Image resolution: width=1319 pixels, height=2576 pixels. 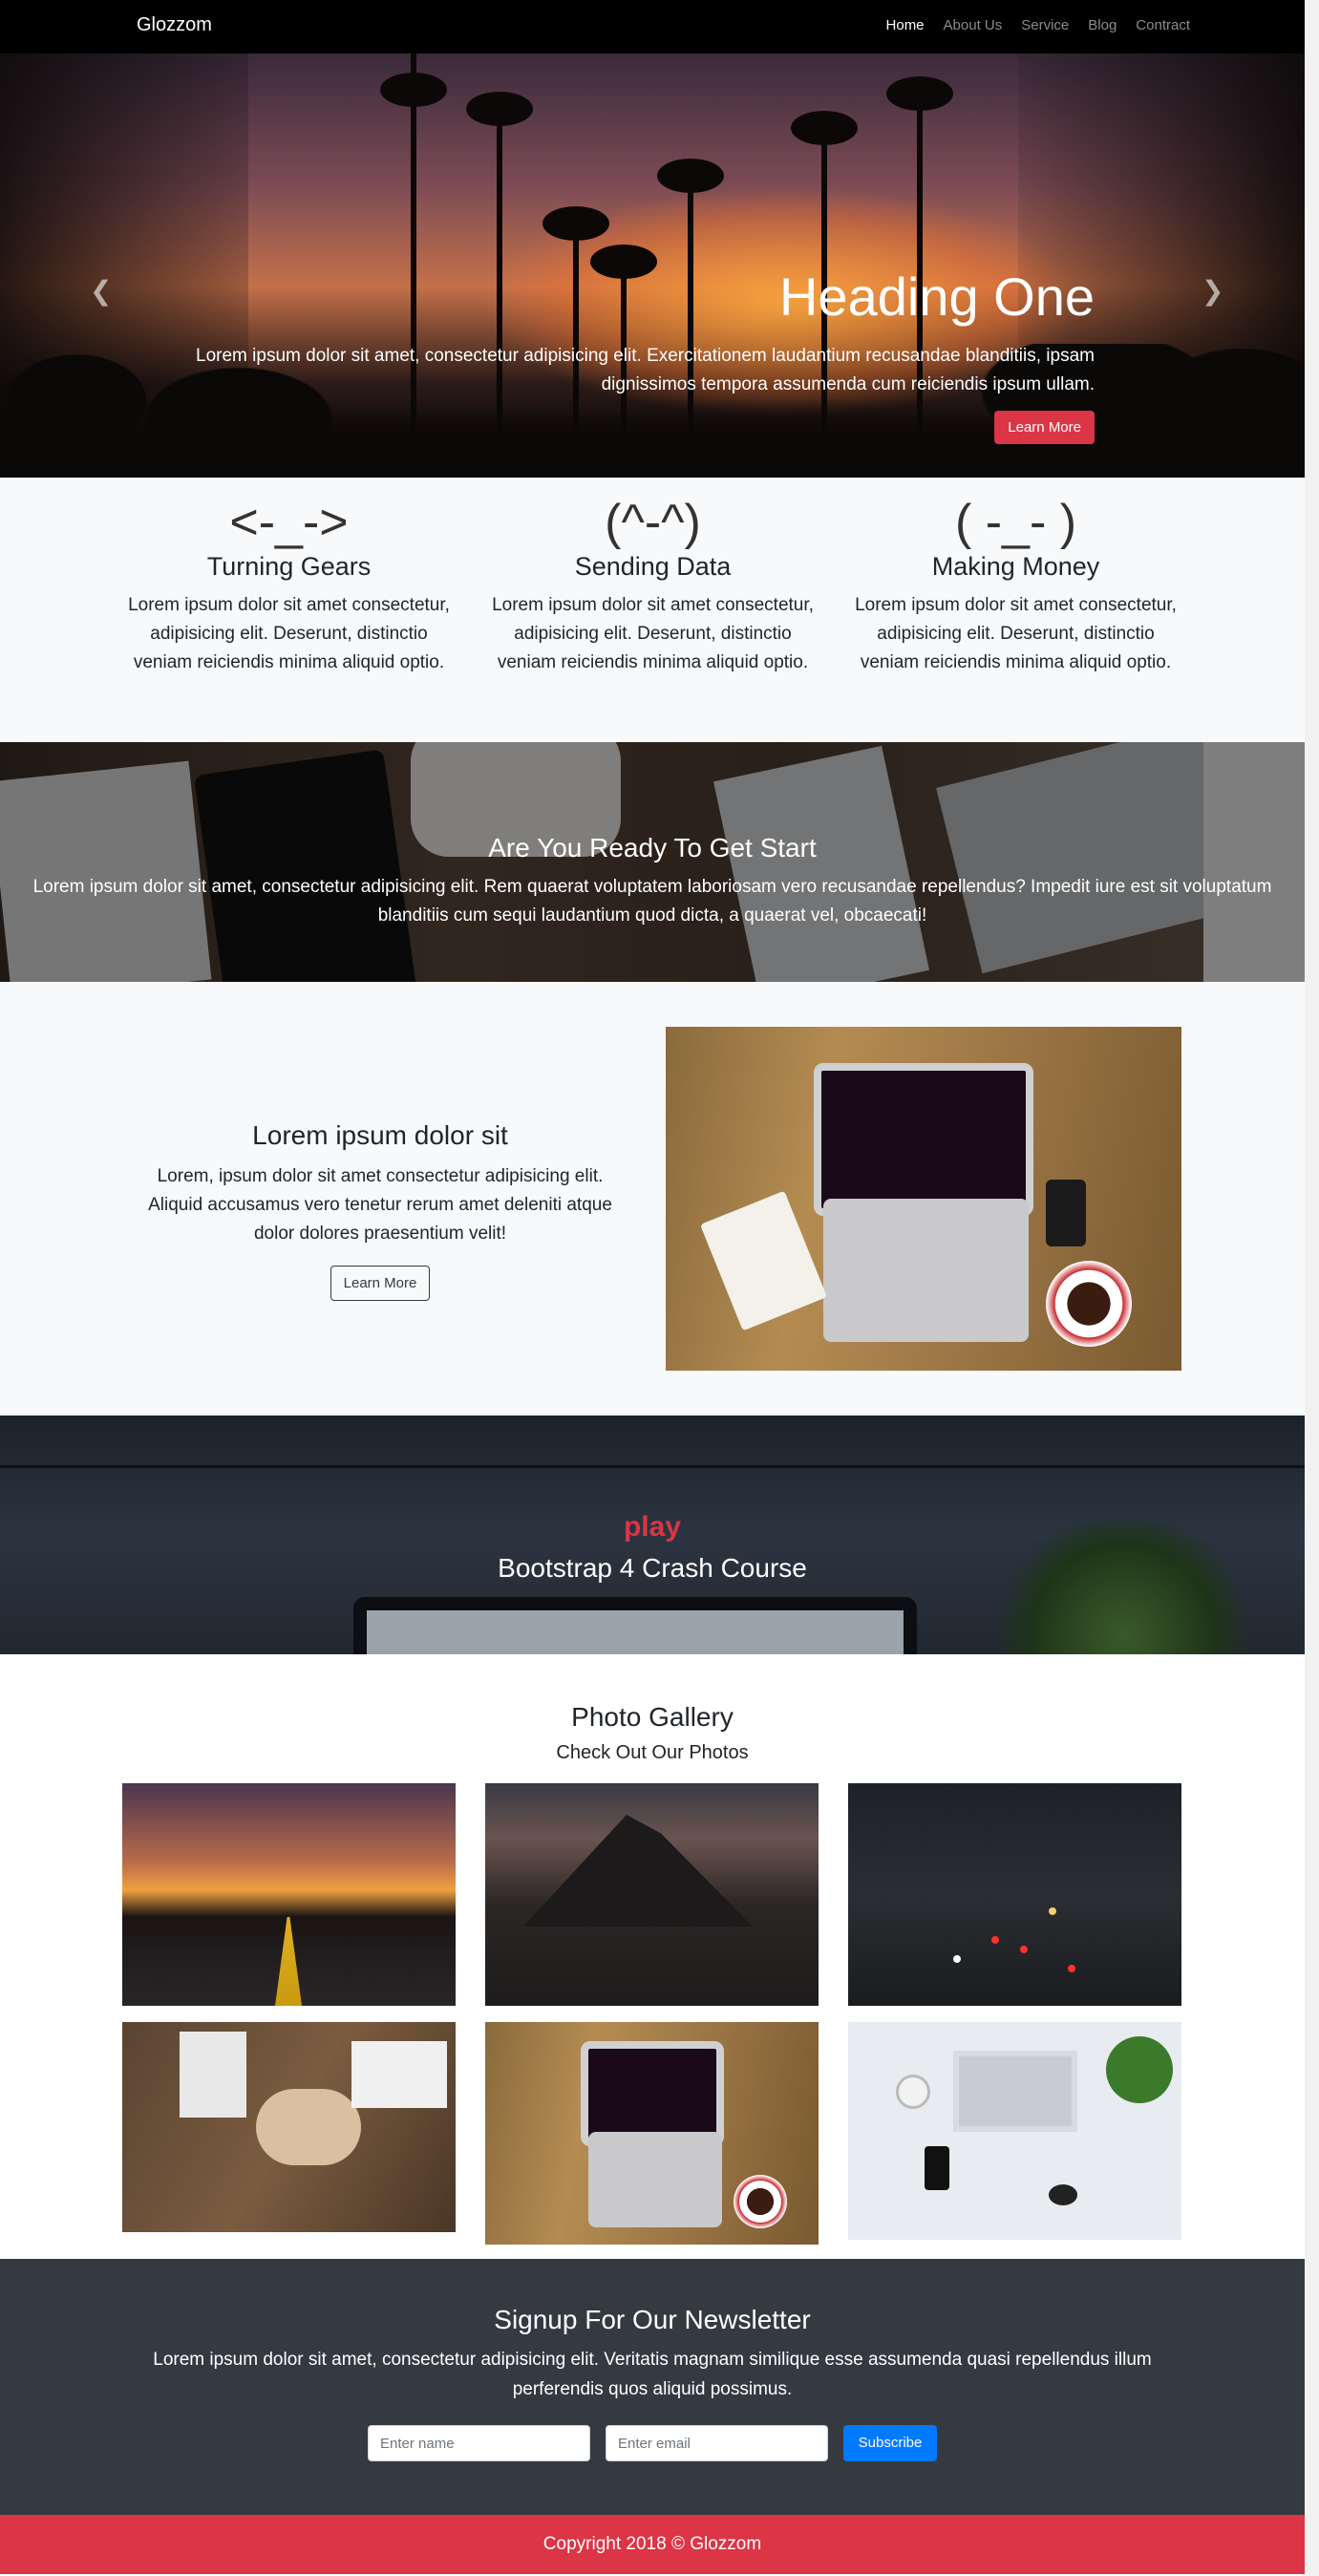 What do you see at coordinates (652, 1568) in the screenshot?
I see `video-title: Bootstrap 4 Crash Course` at bounding box center [652, 1568].